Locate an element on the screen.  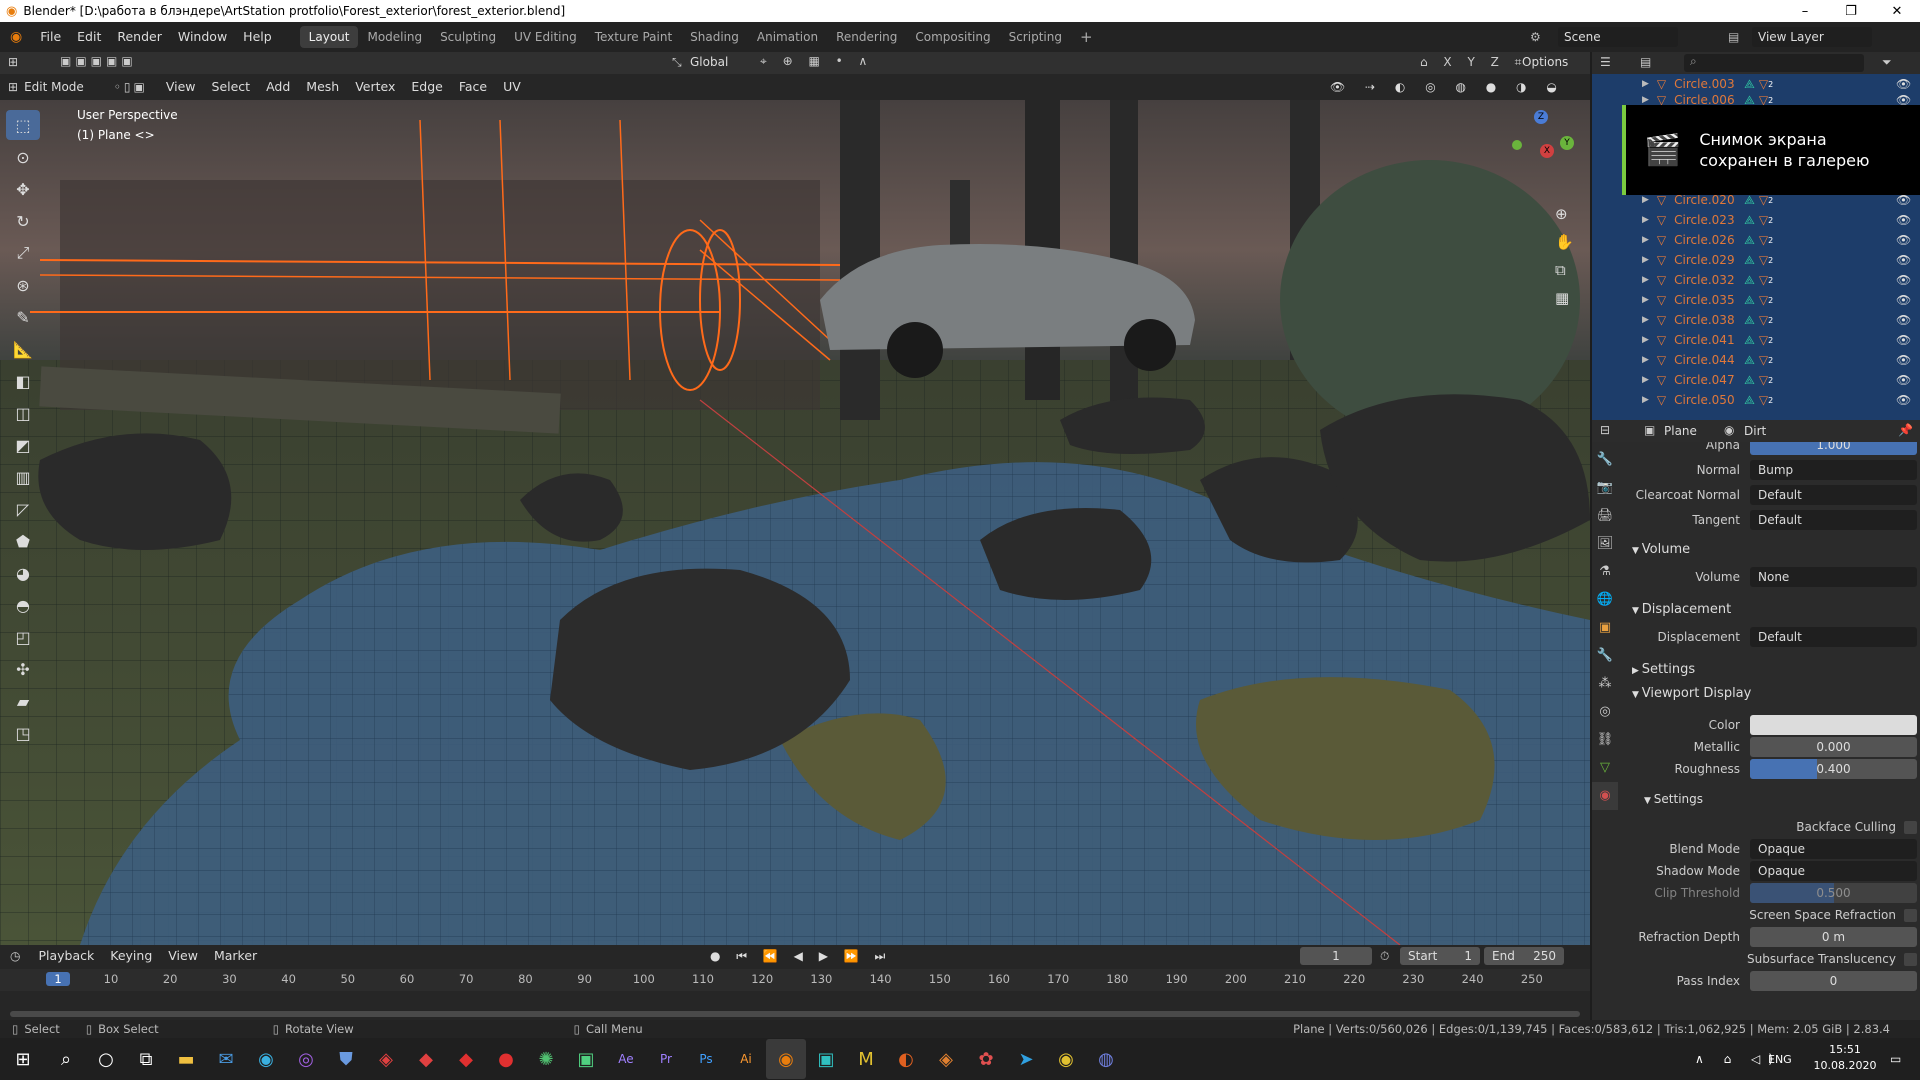
particles-tab-icon: ⁂ is located at coordinates (1605, 684).